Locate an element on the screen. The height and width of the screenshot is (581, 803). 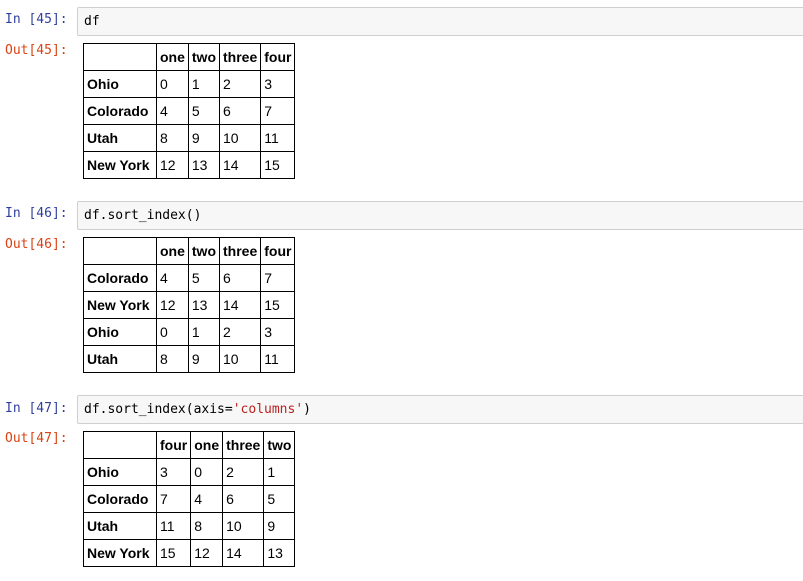
code-text: df is located at coordinates (92, 21).